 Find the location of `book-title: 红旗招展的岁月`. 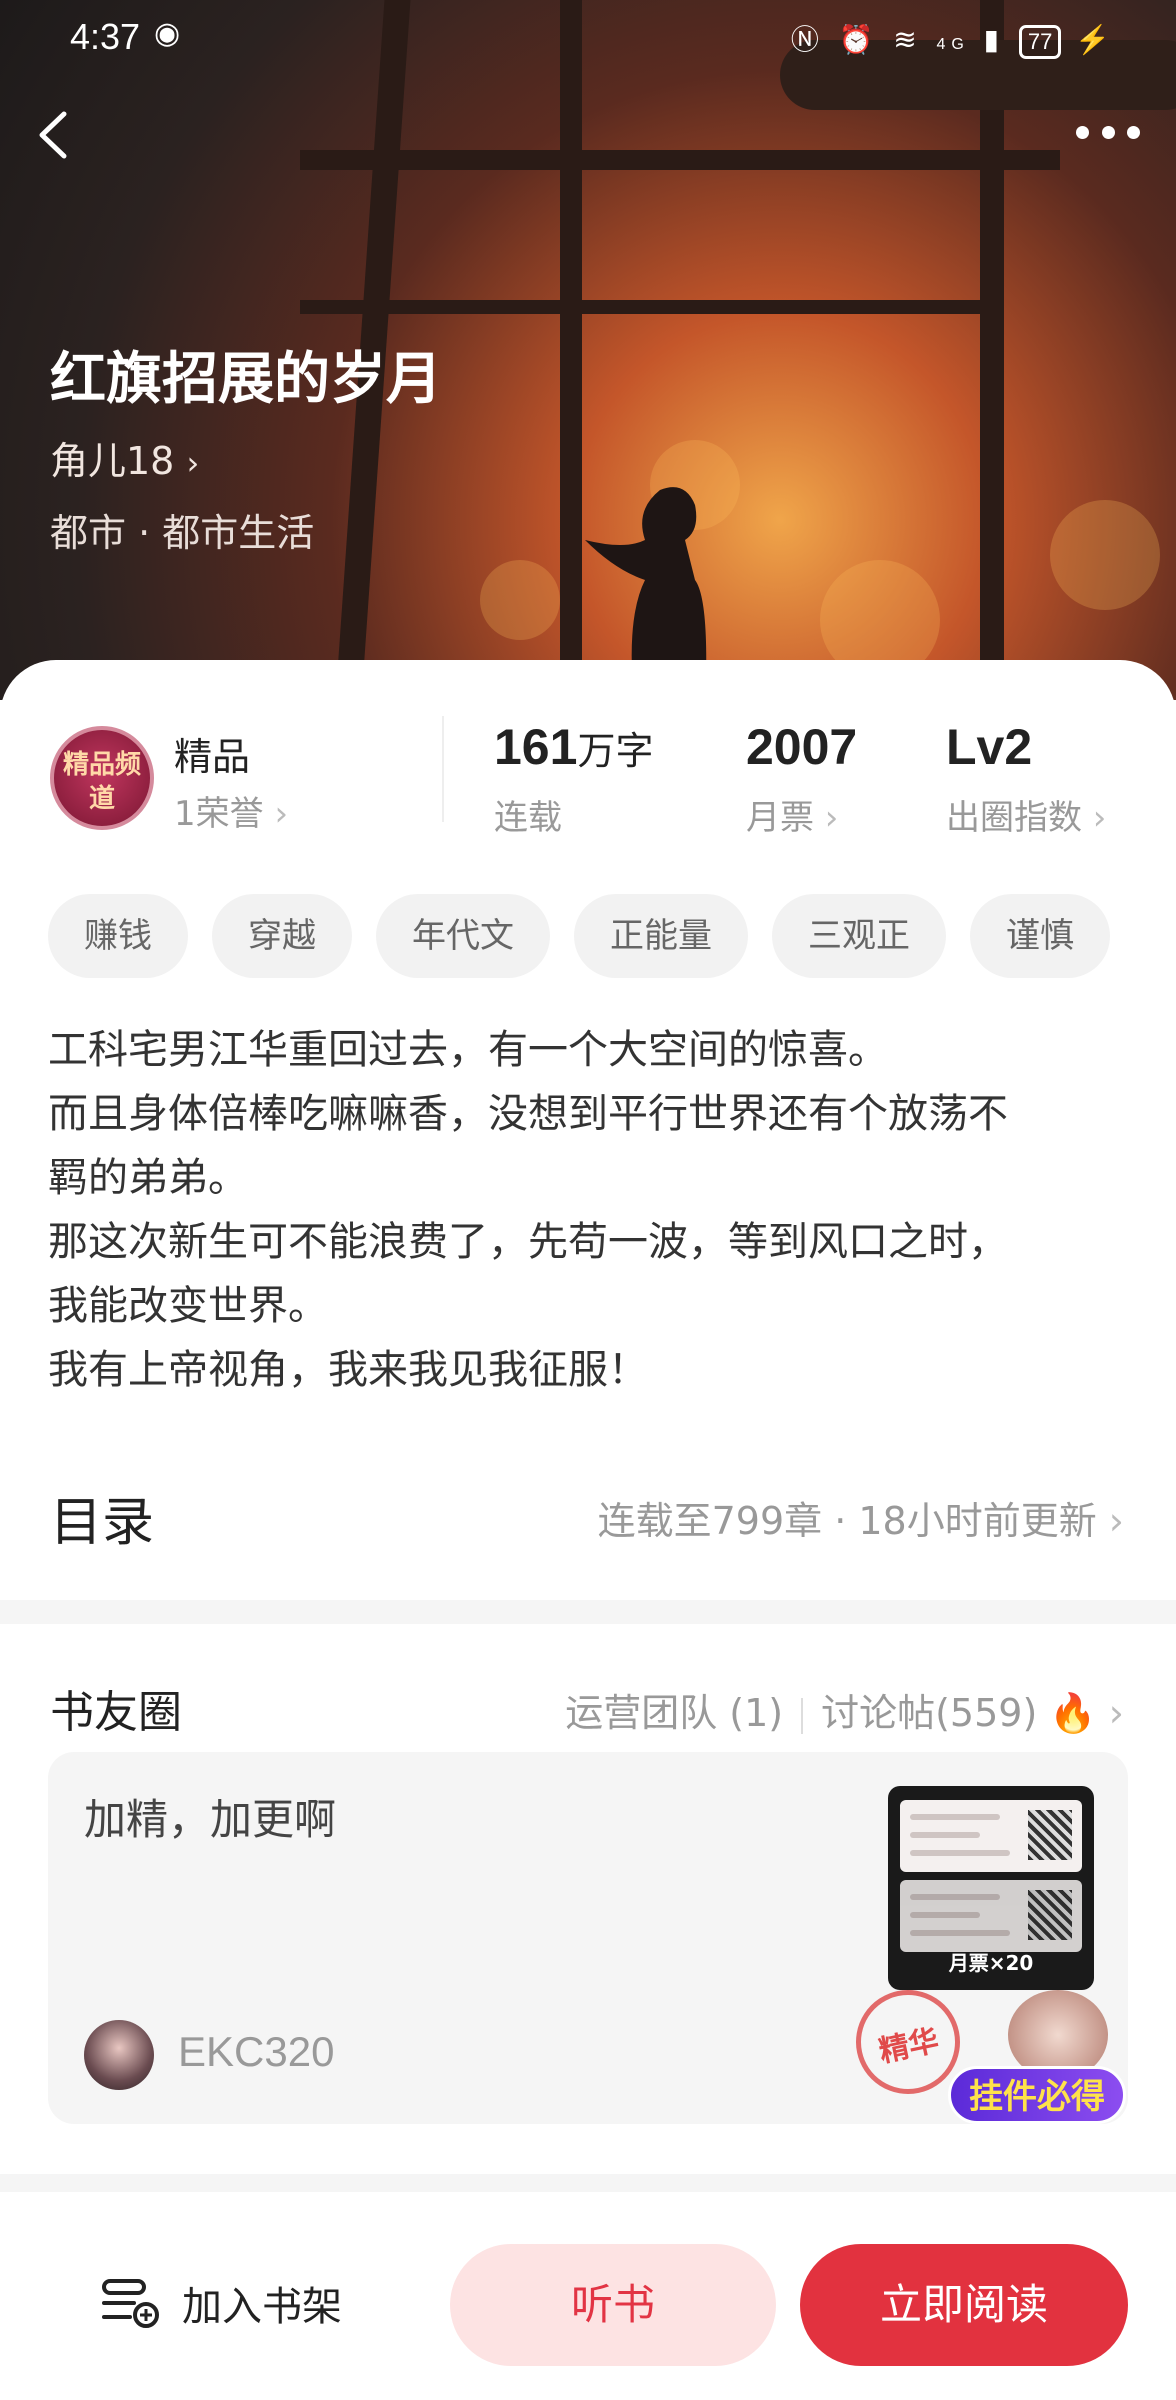

book-title: 红旗招展的岁月 is located at coordinates (246, 379).